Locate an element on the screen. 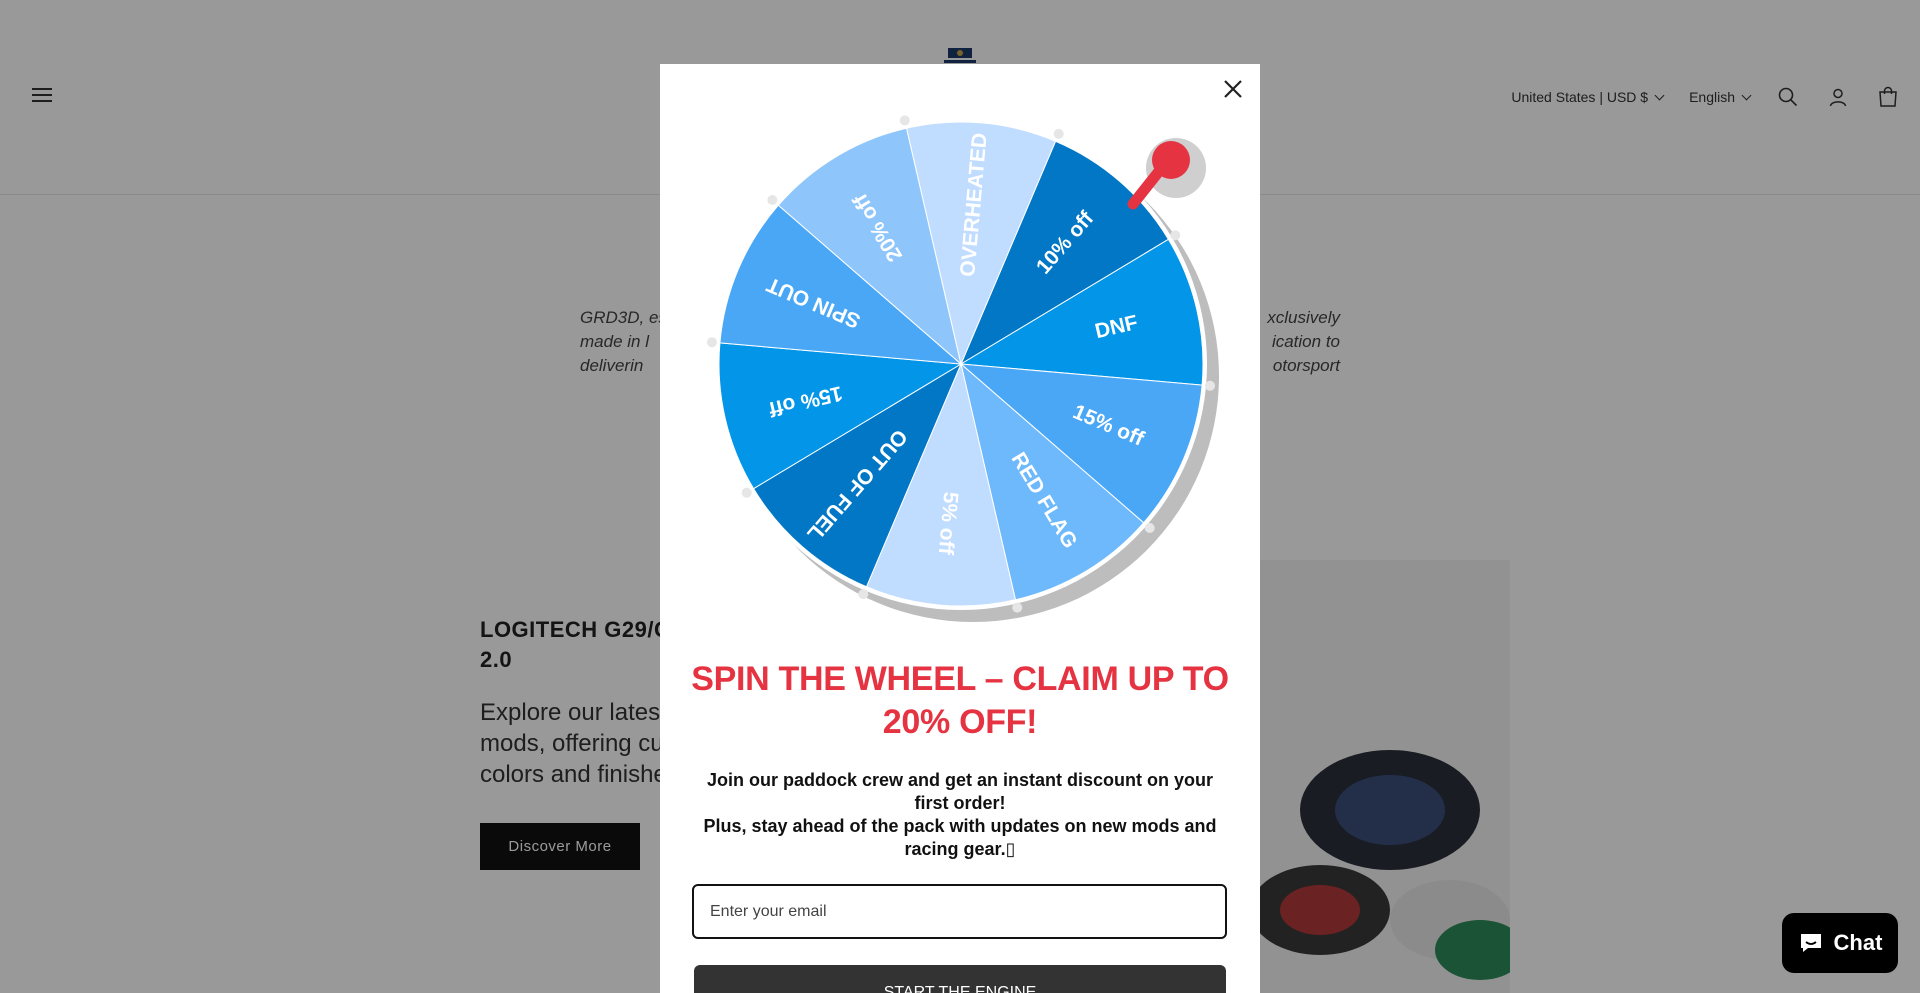 This screenshot has width=1920, height=993. chat-button: Chat is located at coordinates (1840, 943).